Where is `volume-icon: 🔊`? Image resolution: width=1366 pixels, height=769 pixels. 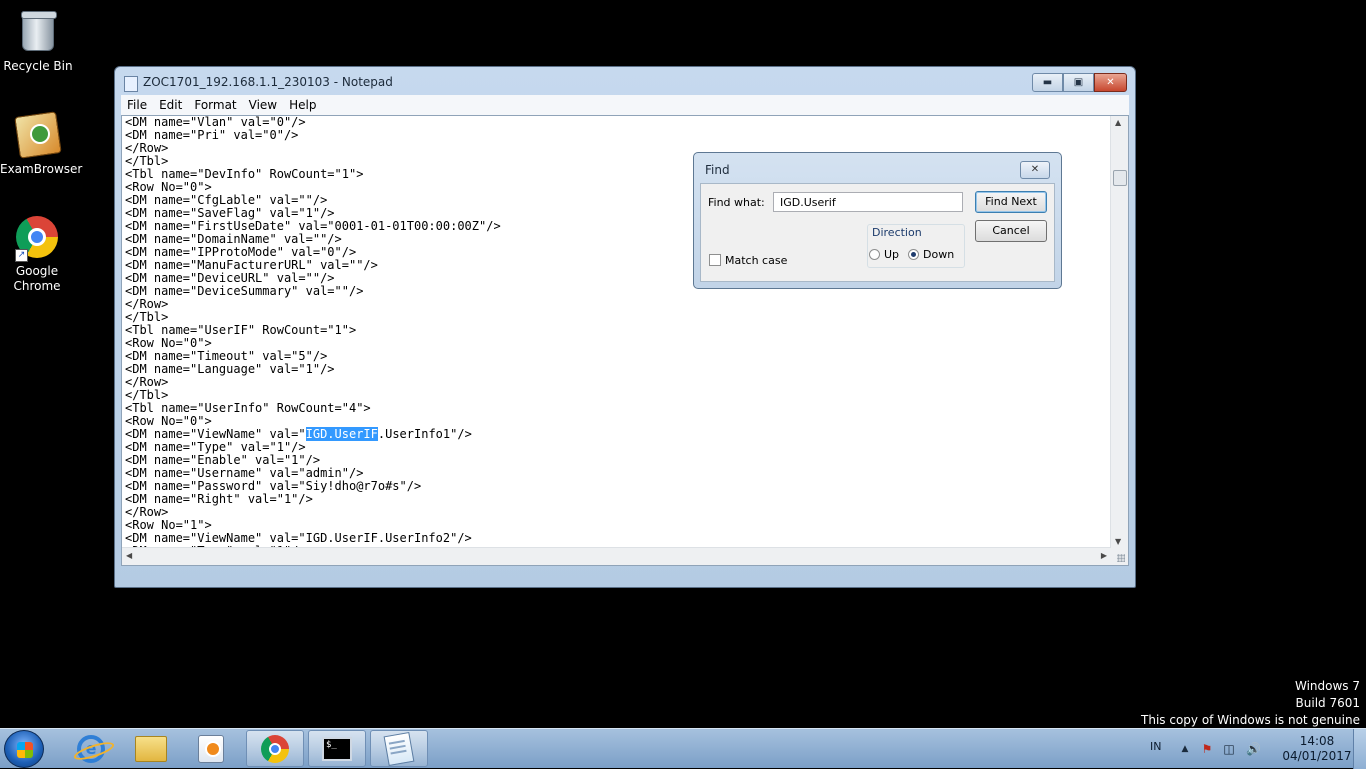
volume-icon: 🔊 is located at coordinates (1253, 749).